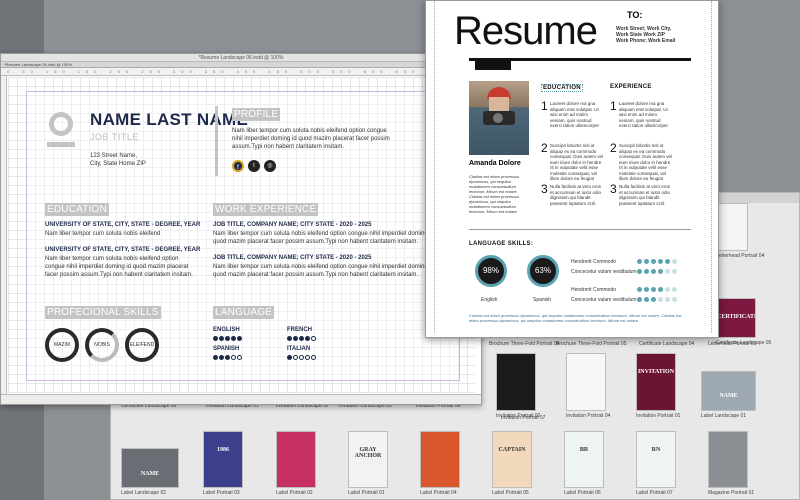 The height and width of the screenshot is (500, 800). What do you see at coordinates (118, 164) in the screenshot?
I see `address-line-2: City, State Home ZIP` at bounding box center [118, 164].